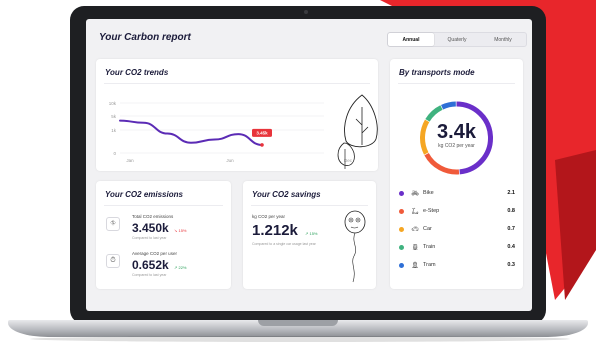 The height and width of the screenshot is (345, 596). Describe the element at coordinates (511, 265) in the screenshot. I see `mode-value: 0.3` at that location.